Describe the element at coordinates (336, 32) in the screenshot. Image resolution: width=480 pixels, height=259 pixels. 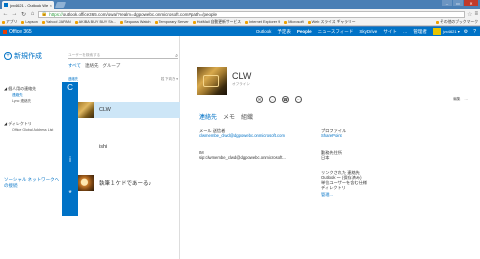
I see `nav-newsfeed: ニュースフィード` at that location.